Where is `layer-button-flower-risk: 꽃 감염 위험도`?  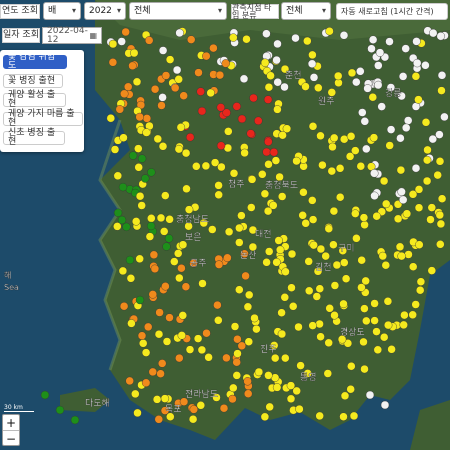
layer-button-flower-risk: 꽃 감염 위험도 is located at coordinates (35, 62).